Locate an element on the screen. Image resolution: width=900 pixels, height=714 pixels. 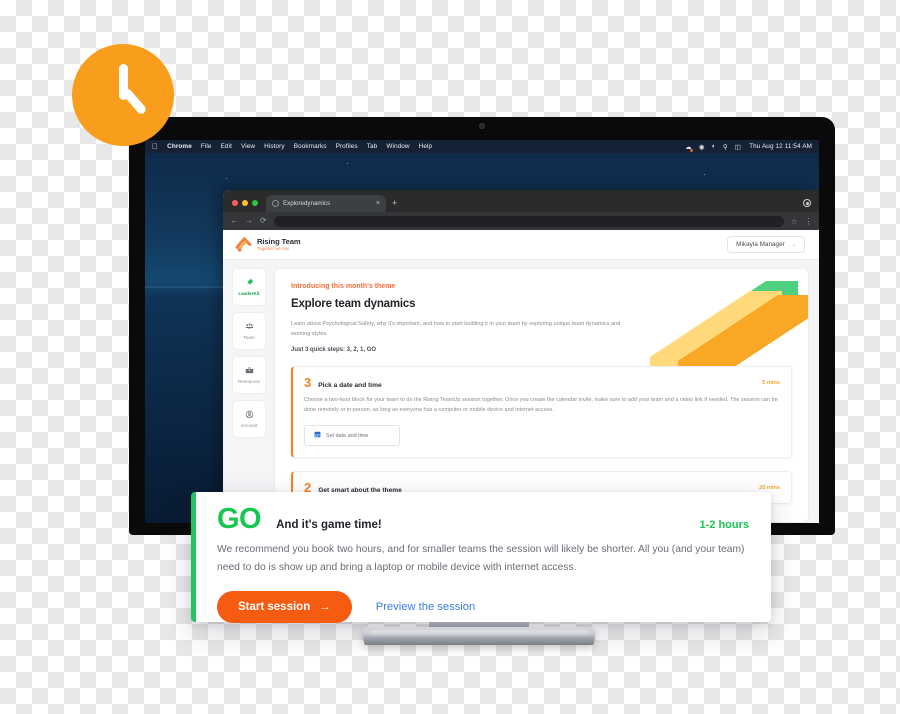
sidebar-item-leaderkit: LeaderKit is located at coordinates (249, 287).